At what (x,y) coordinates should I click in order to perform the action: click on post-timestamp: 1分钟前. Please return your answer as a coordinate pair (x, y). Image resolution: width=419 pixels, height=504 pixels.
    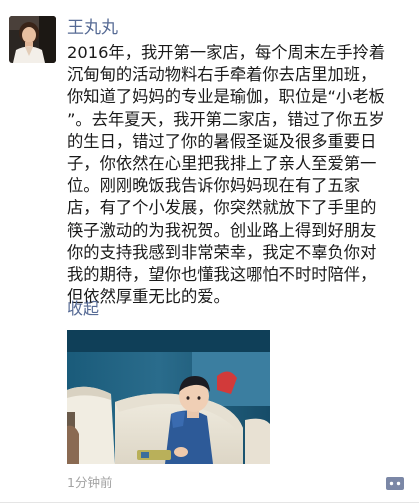
    Looking at the image, I should click on (90, 482).